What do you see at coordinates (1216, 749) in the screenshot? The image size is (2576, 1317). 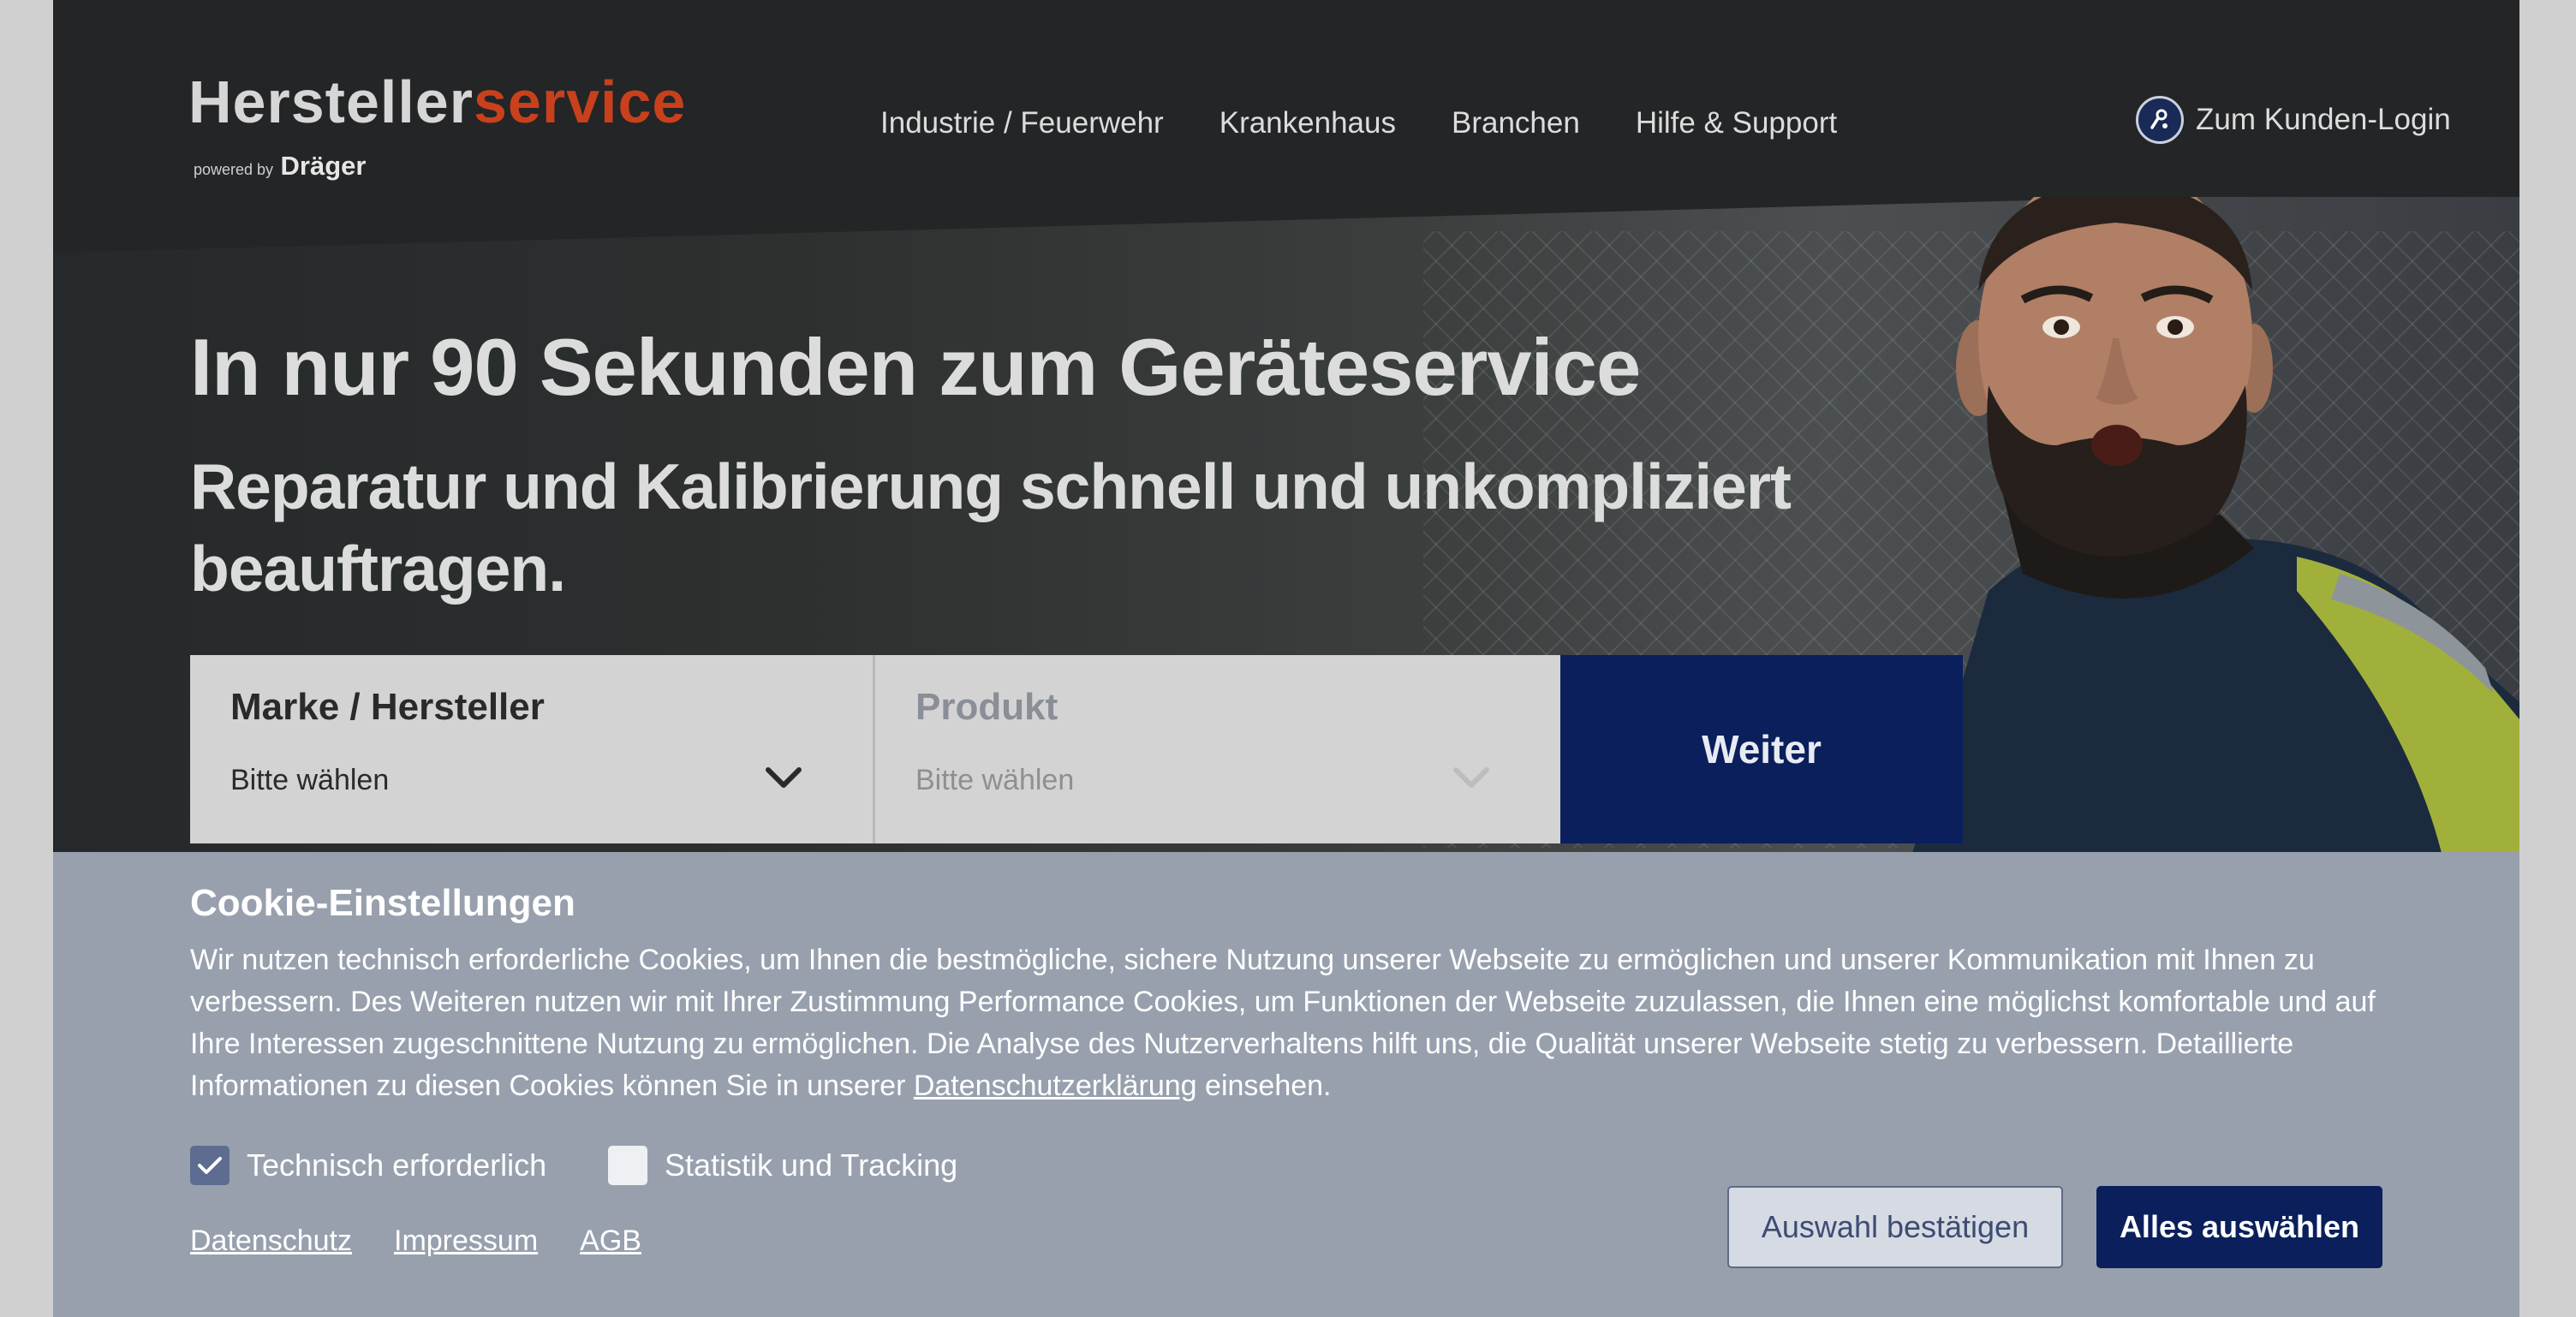 I see `product-select: Produkt Bitte wählen` at bounding box center [1216, 749].